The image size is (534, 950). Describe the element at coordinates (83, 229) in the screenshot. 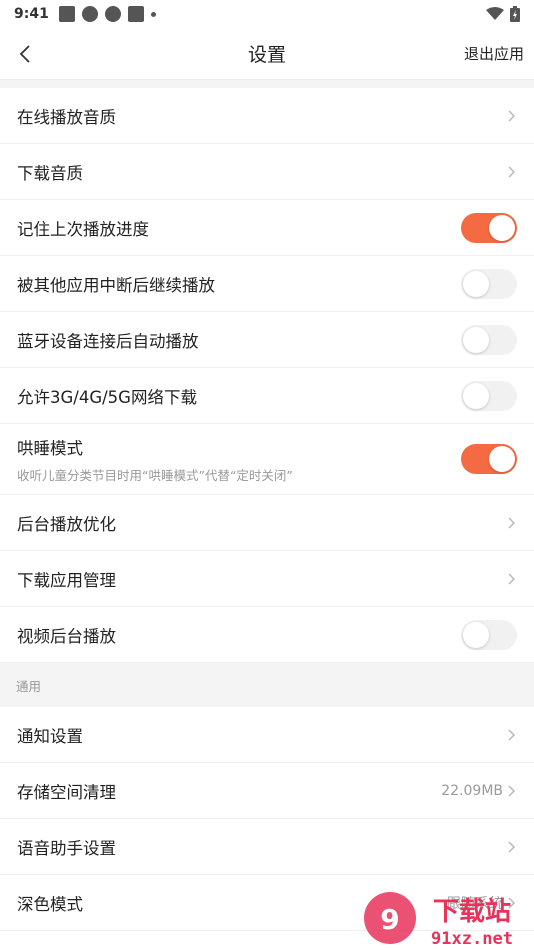

I see `setting-label: 记住上次播放进度` at that location.